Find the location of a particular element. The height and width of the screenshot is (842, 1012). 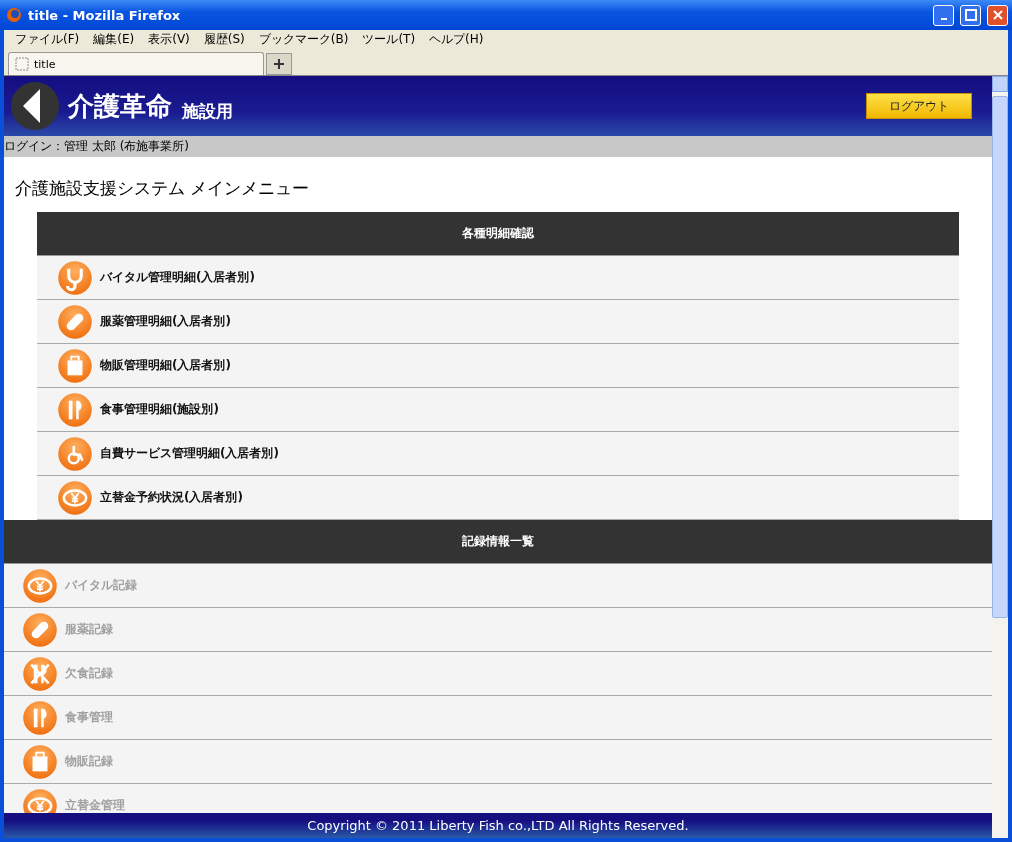

wheelchair-icon is located at coordinates (75, 453).